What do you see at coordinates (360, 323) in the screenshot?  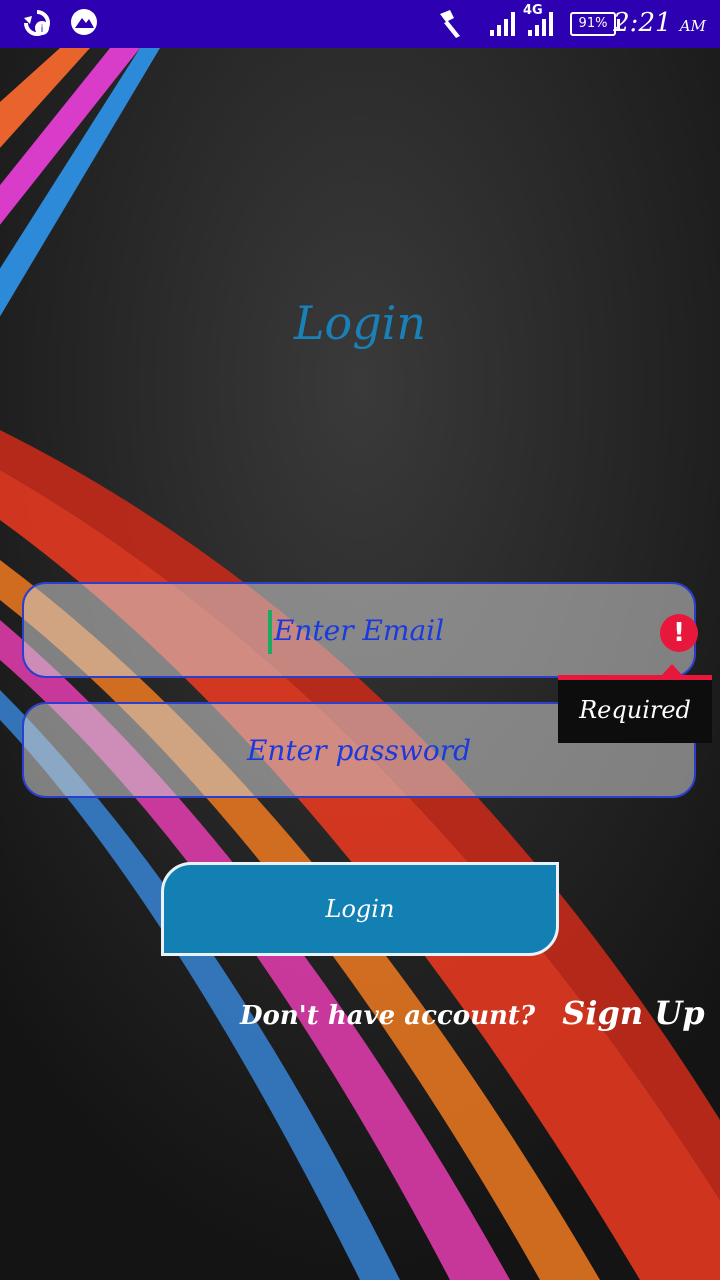 I see `page-title: Login` at bounding box center [360, 323].